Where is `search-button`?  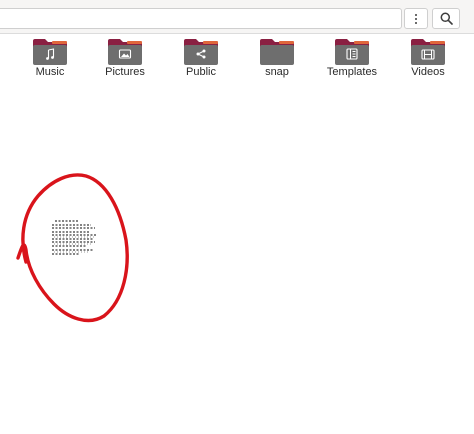
search-button is located at coordinates (446, 18).